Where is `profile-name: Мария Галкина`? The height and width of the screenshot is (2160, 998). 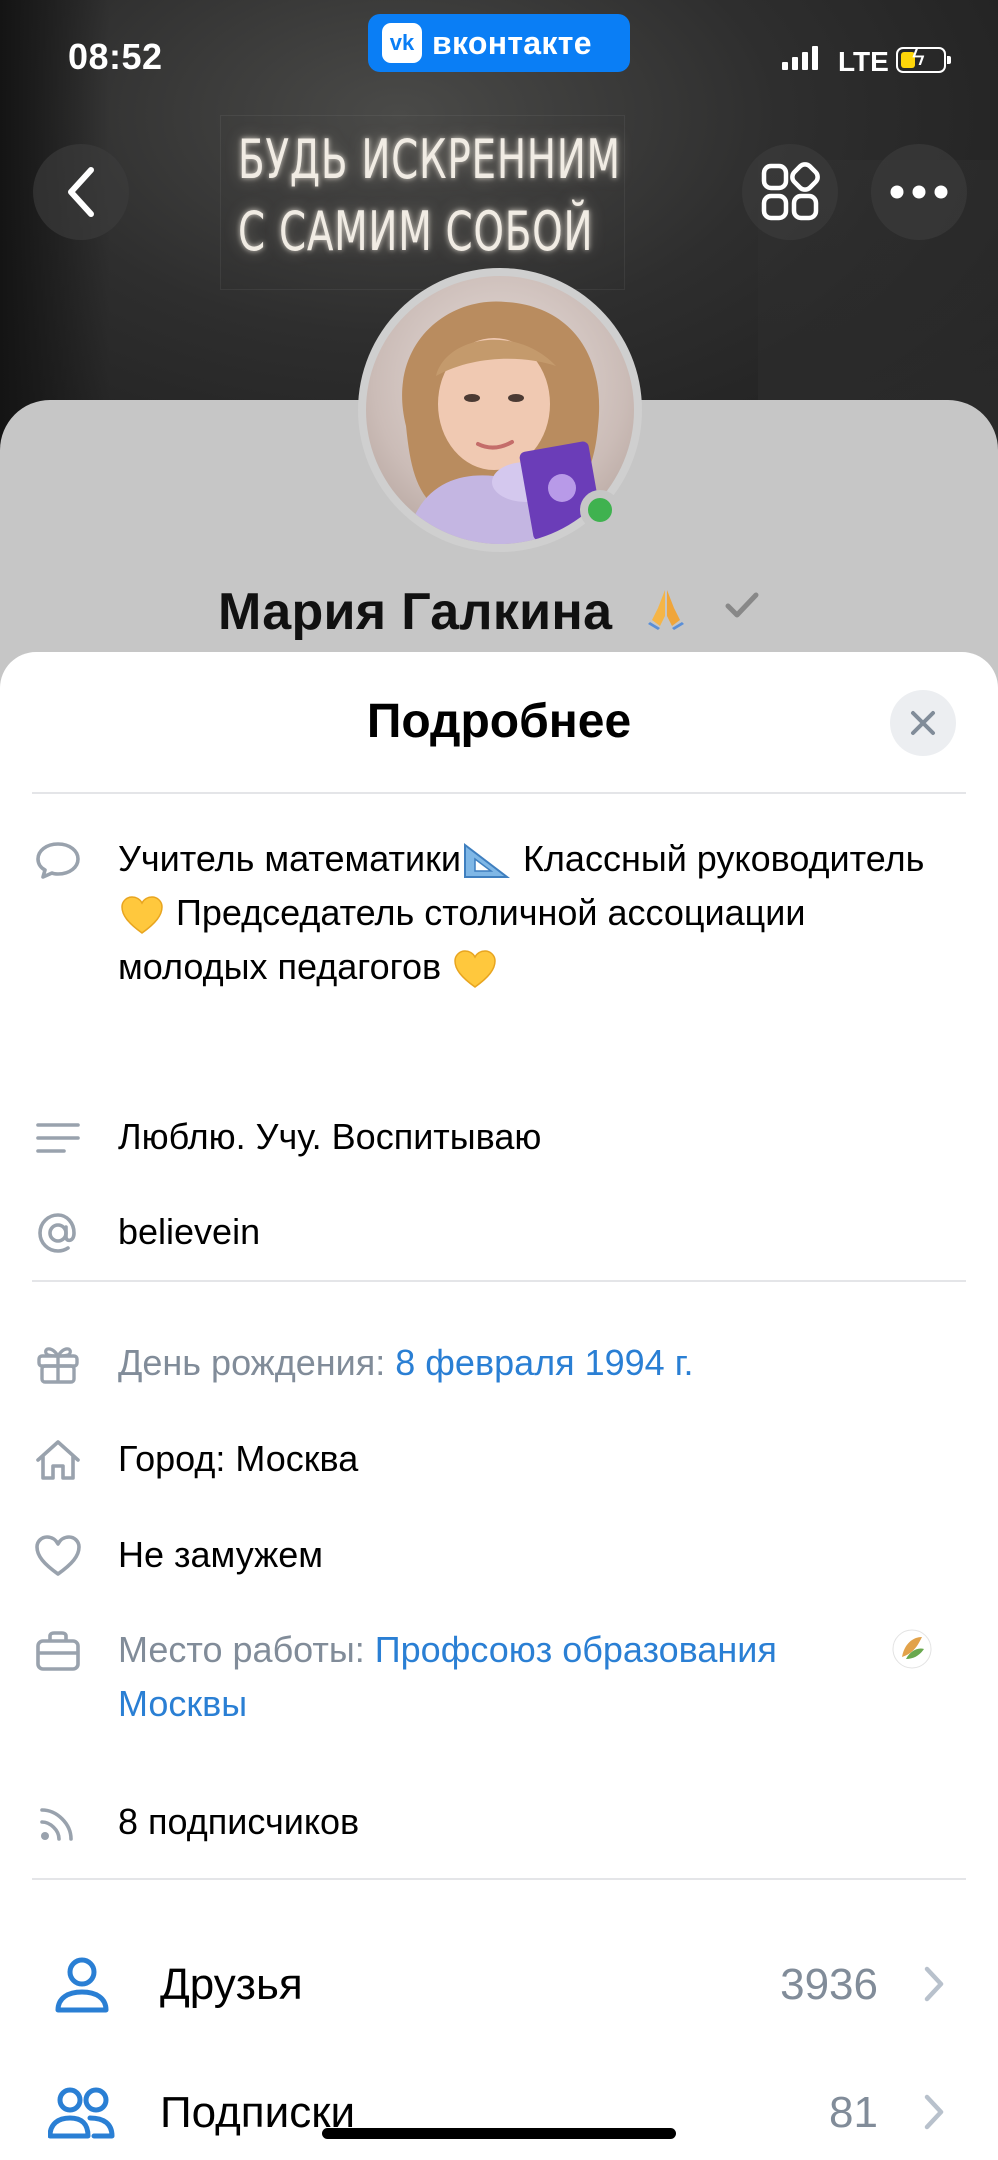 profile-name: Мария Галкина is located at coordinates (415, 612).